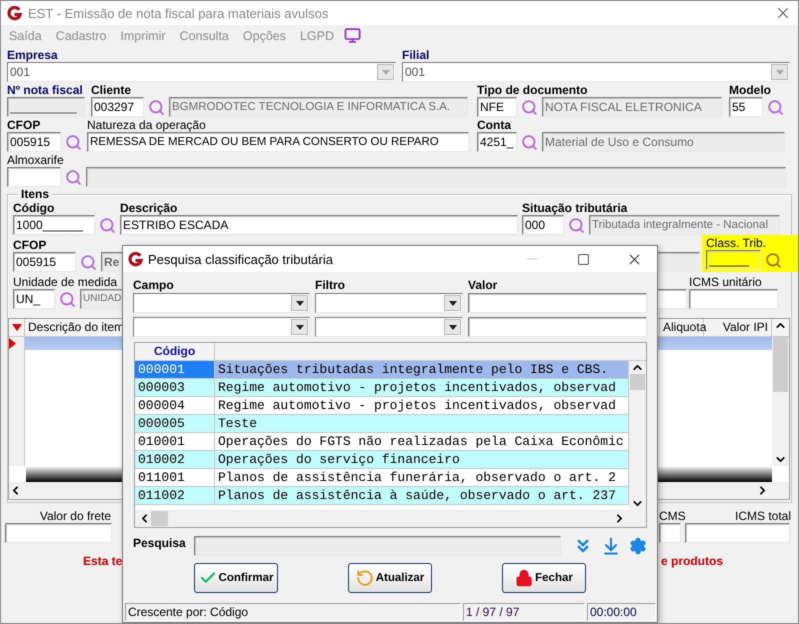  Describe the element at coordinates (319, 225) in the screenshot. I see `input-field: ESTRIBO ESCADA` at that location.